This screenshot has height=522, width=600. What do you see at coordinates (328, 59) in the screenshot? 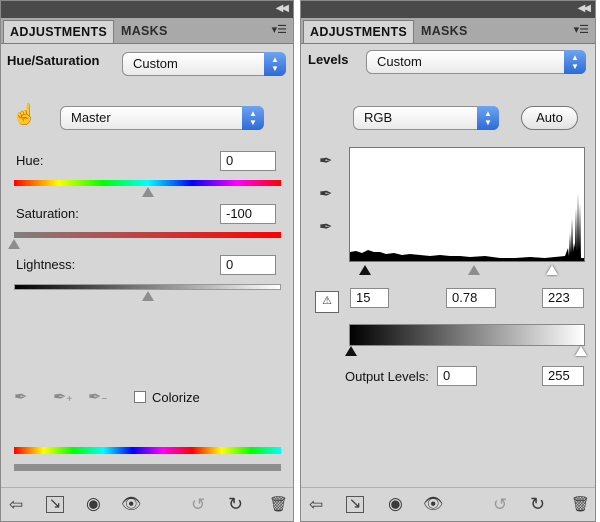
I see `adjustment-title: Levels` at bounding box center [328, 59].